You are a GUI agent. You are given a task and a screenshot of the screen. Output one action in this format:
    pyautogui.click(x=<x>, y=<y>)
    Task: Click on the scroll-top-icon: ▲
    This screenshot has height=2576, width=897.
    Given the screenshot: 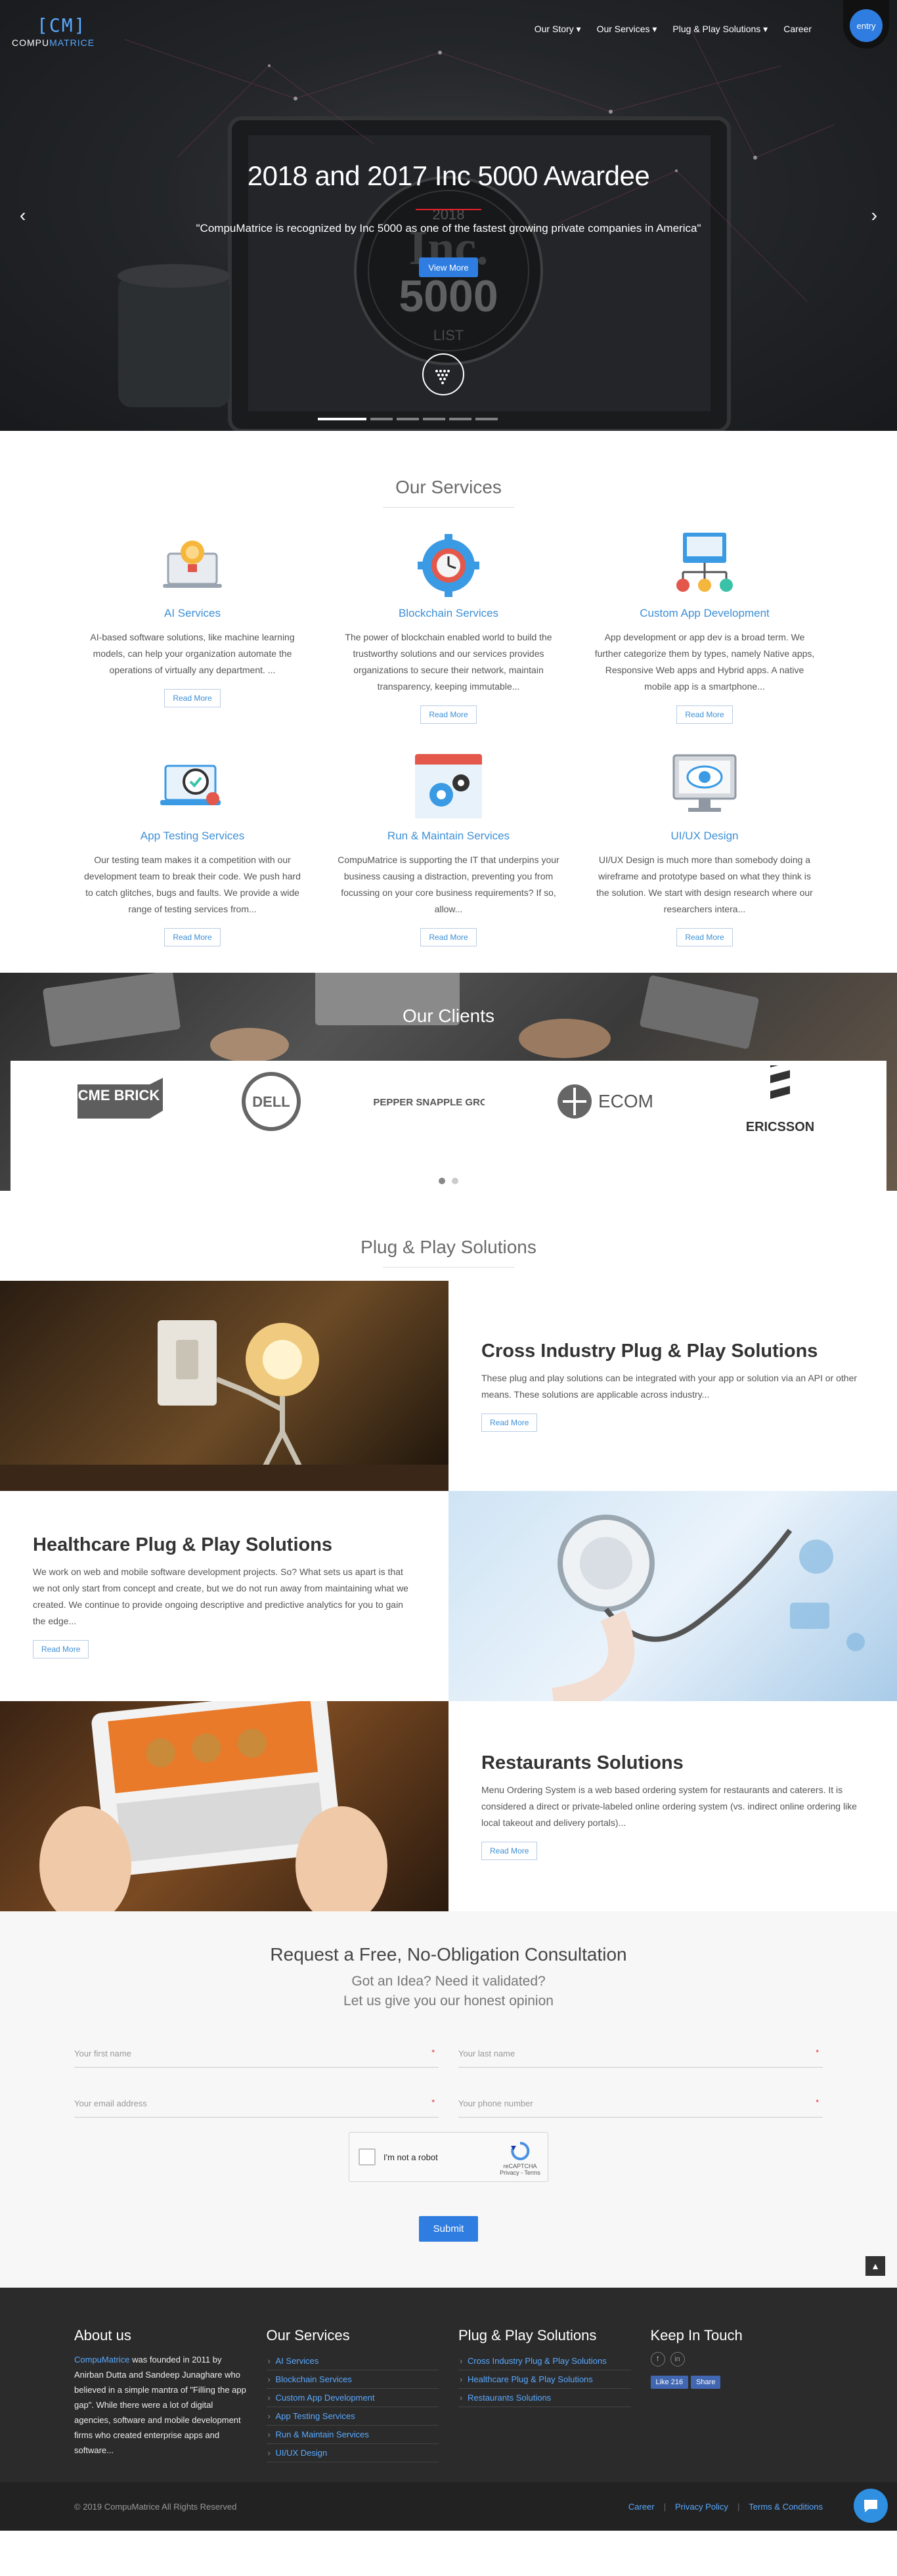 What is the action you would take?
    pyautogui.click(x=875, y=2266)
    